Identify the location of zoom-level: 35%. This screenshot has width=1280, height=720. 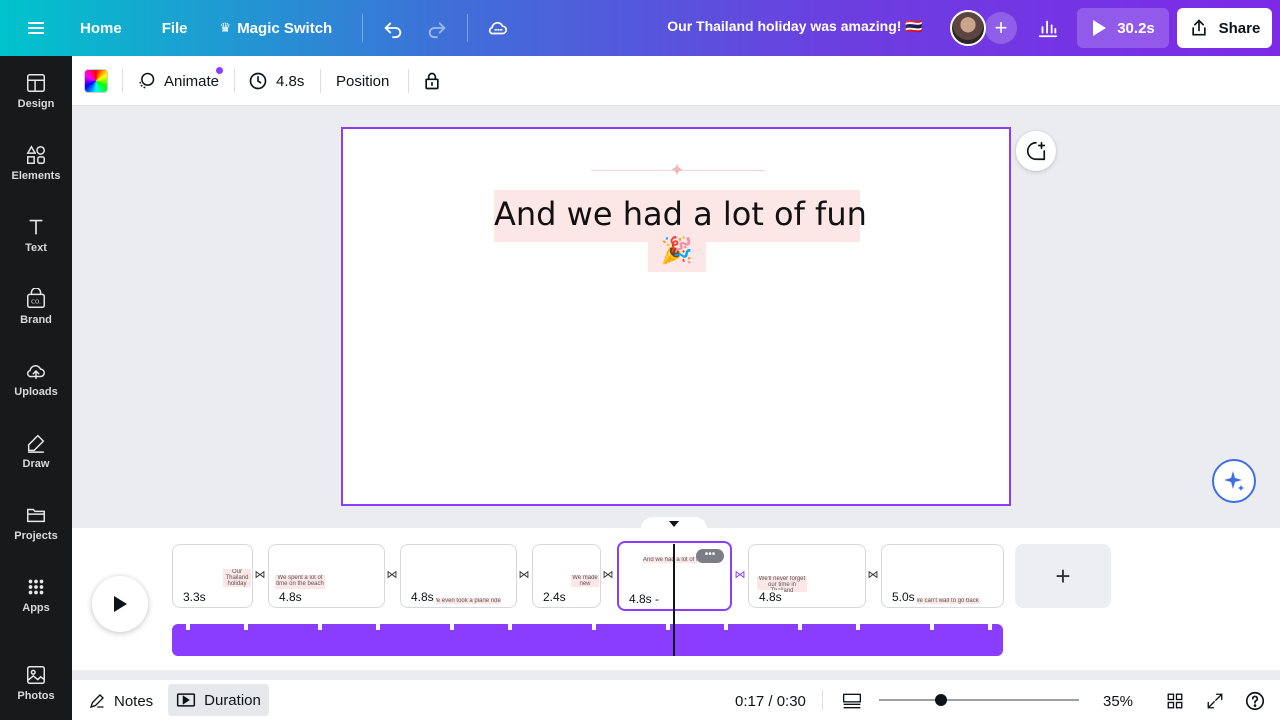
(1118, 701).